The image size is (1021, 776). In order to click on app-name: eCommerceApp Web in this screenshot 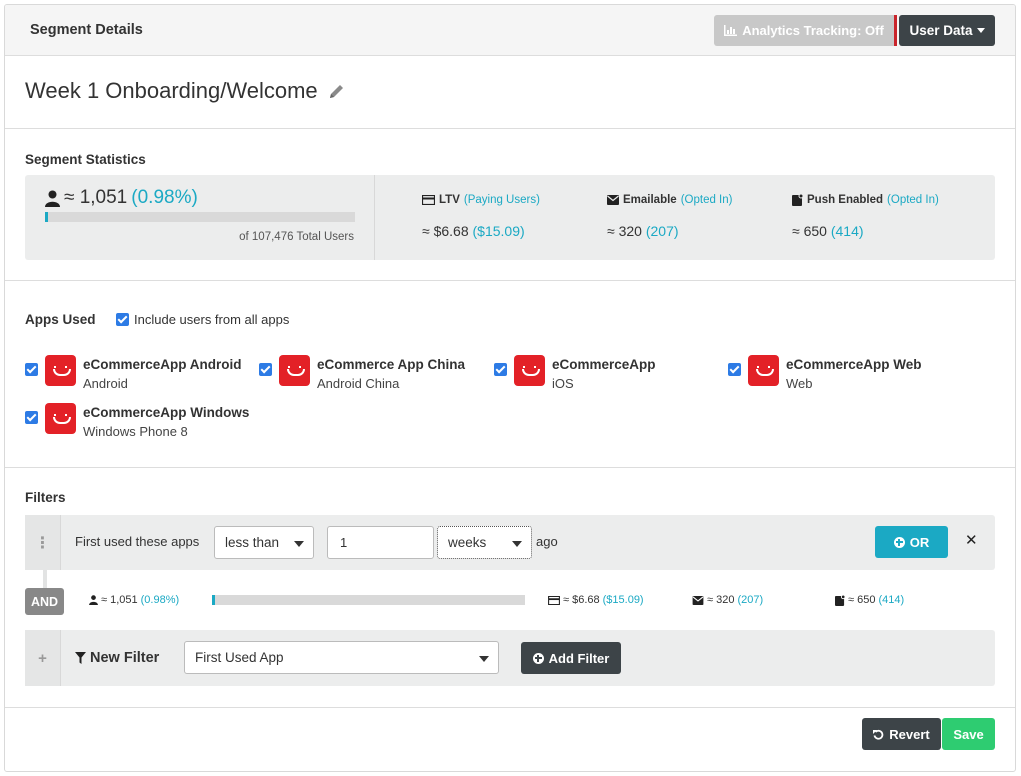, I will do `click(854, 364)`.